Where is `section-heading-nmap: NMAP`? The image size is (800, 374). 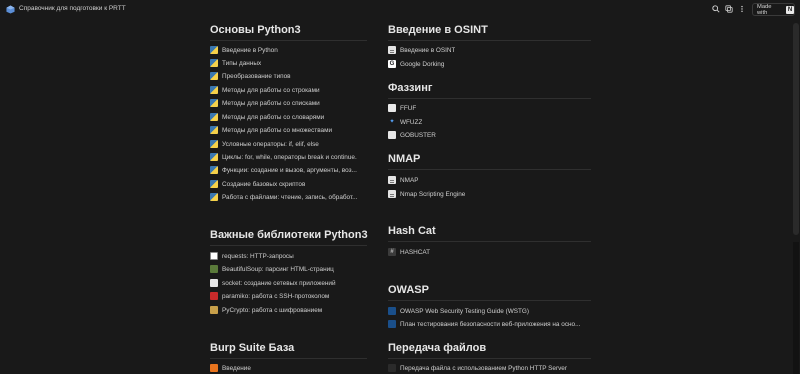 section-heading-nmap: NMAP is located at coordinates (404, 159).